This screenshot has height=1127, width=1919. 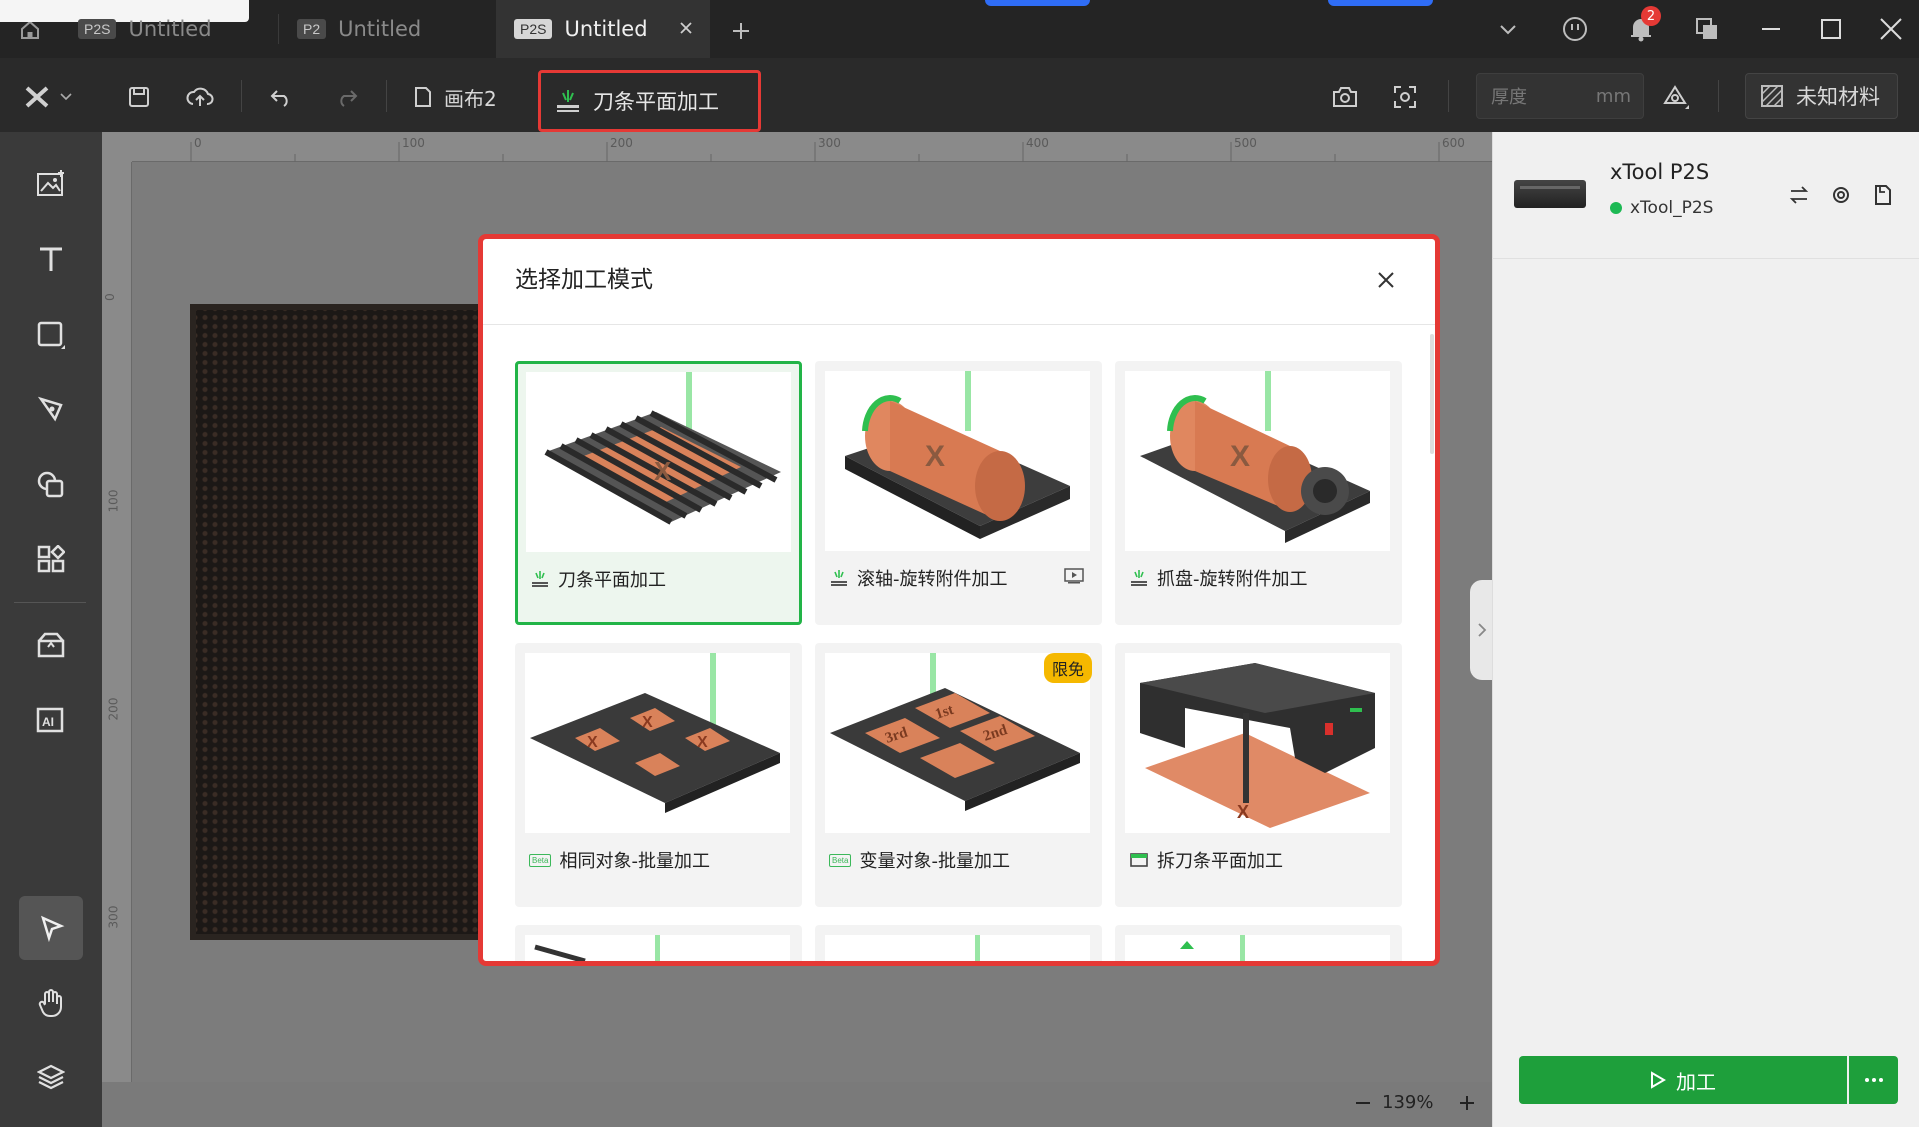 I want to click on zoom-level: 139%, so click(x=1408, y=1102).